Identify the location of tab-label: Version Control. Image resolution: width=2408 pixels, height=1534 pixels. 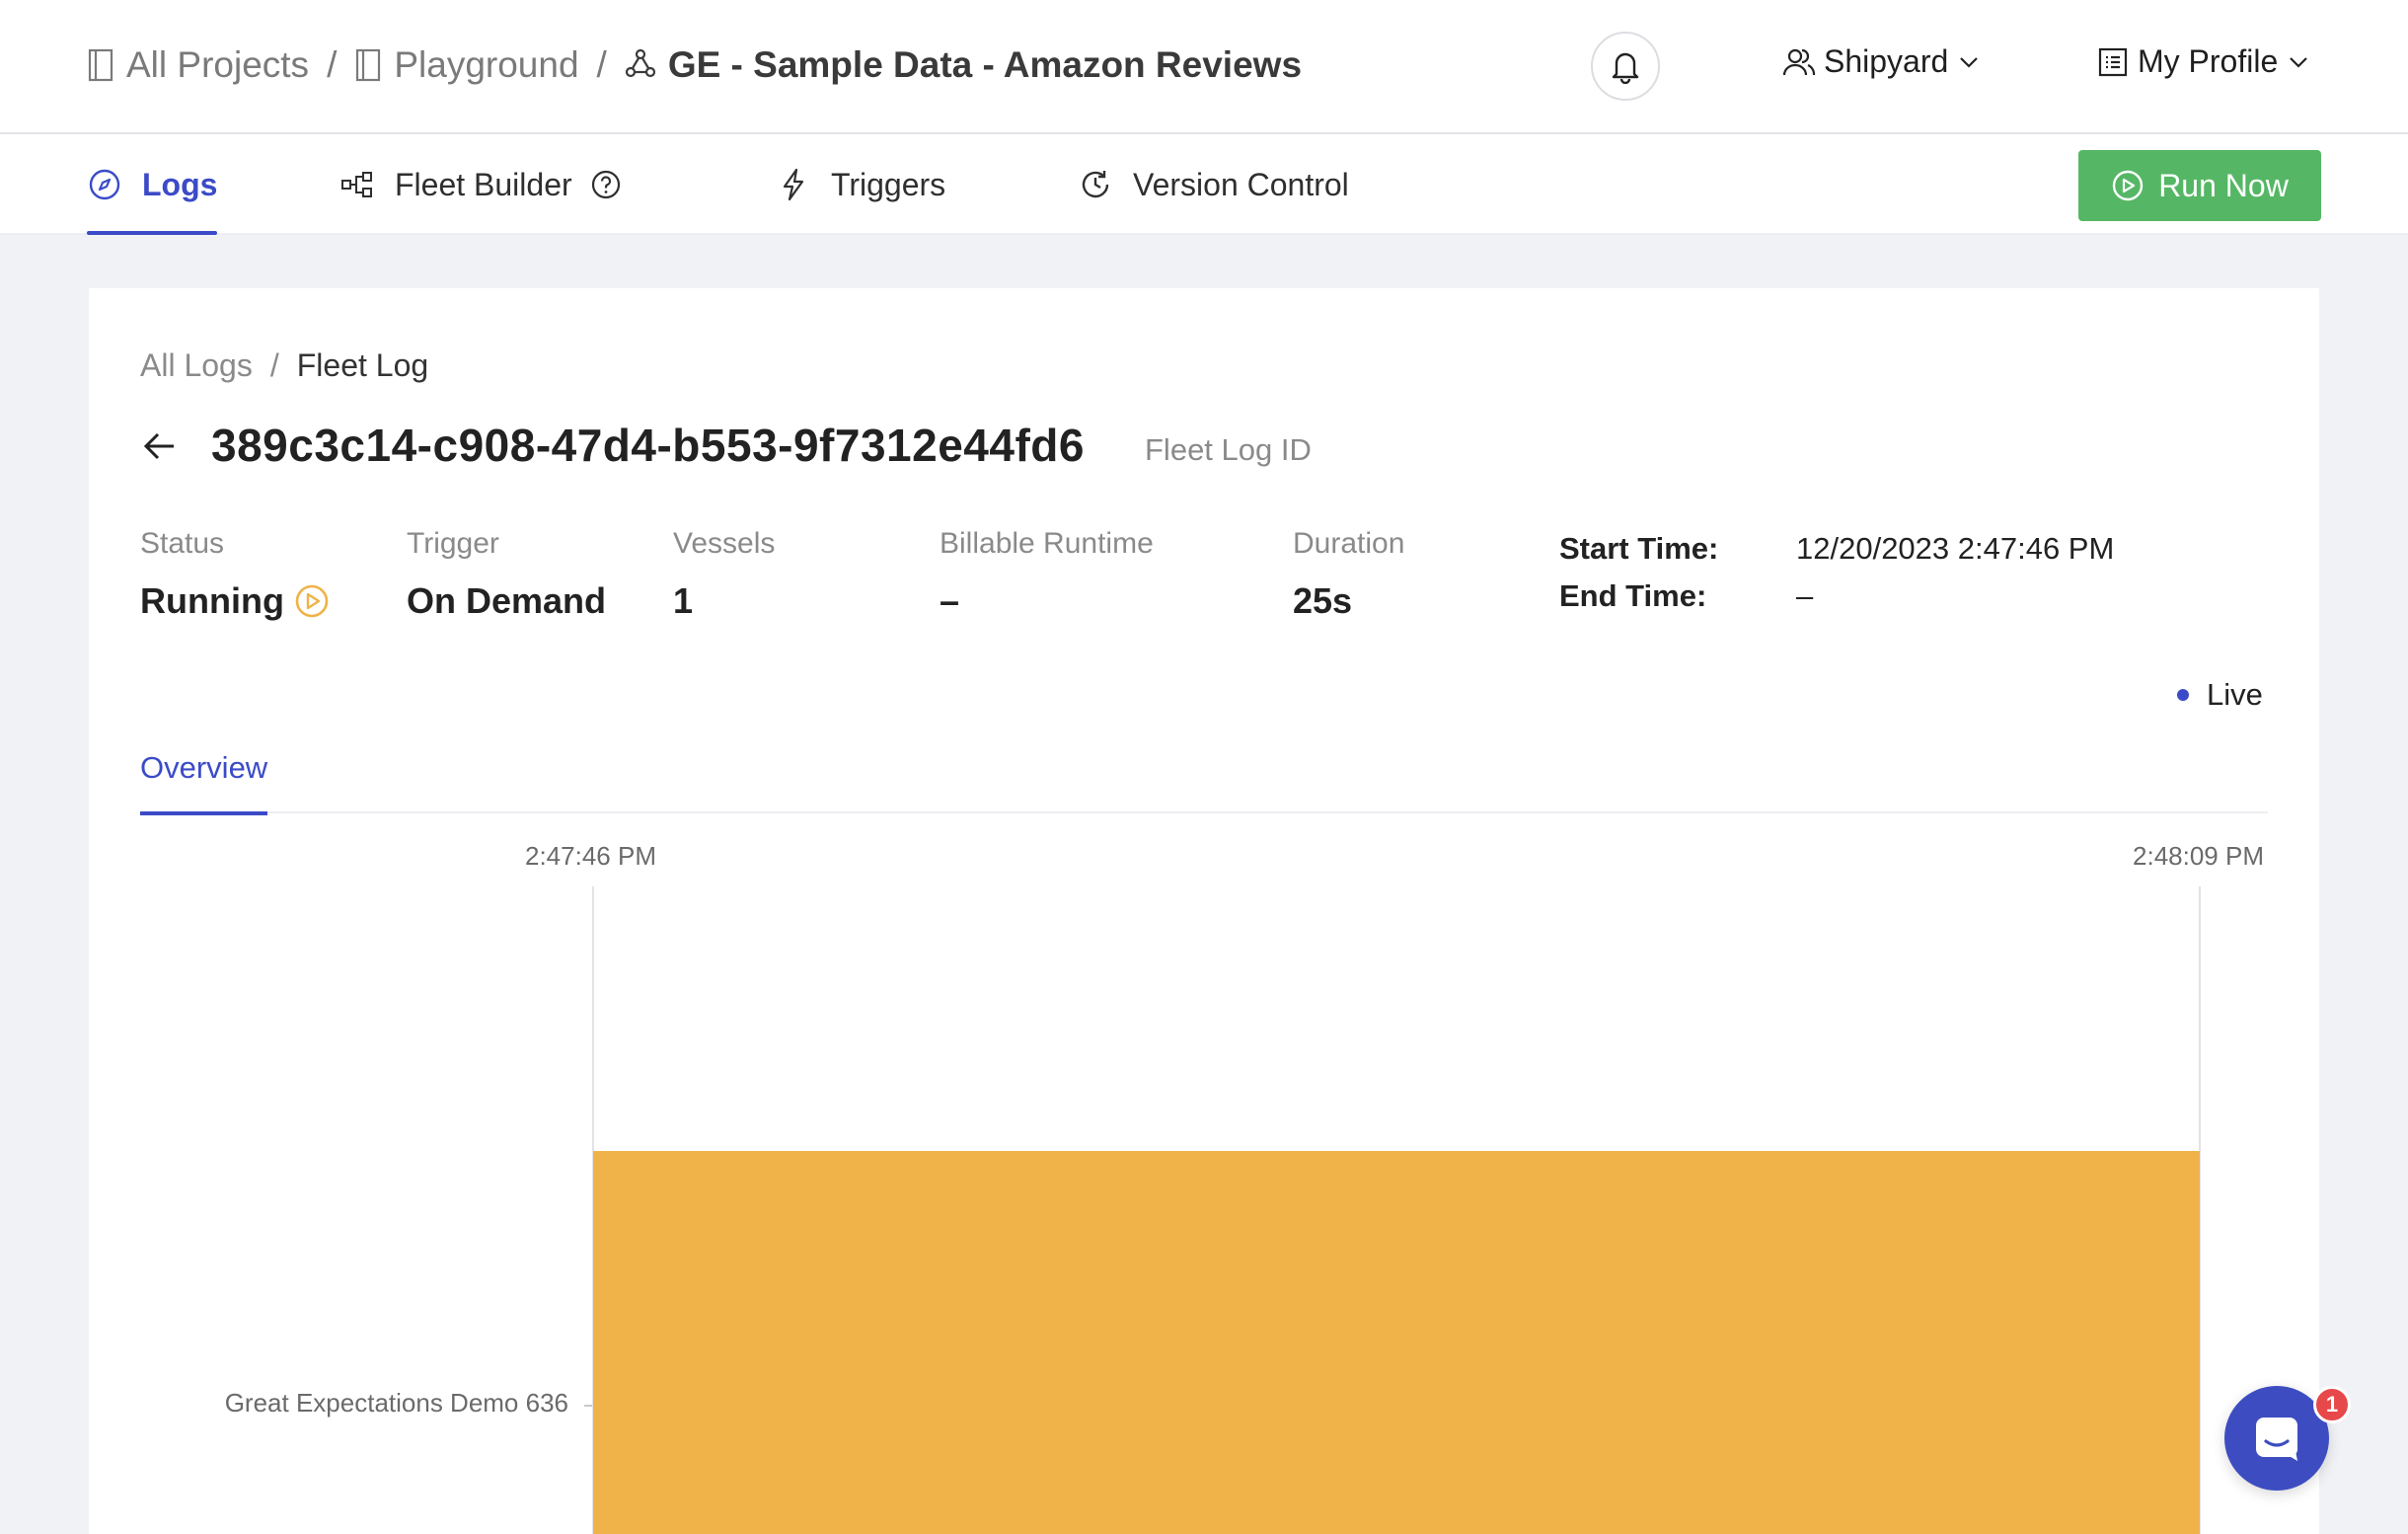
(1241, 184).